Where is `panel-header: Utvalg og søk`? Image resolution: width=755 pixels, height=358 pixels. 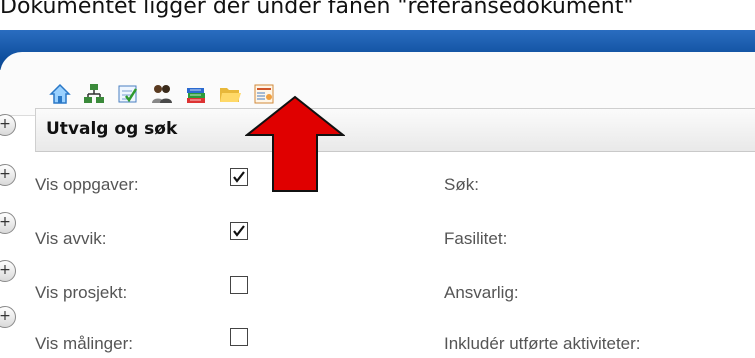 panel-header: Utvalg og søk is located at coordinates (395, 130).